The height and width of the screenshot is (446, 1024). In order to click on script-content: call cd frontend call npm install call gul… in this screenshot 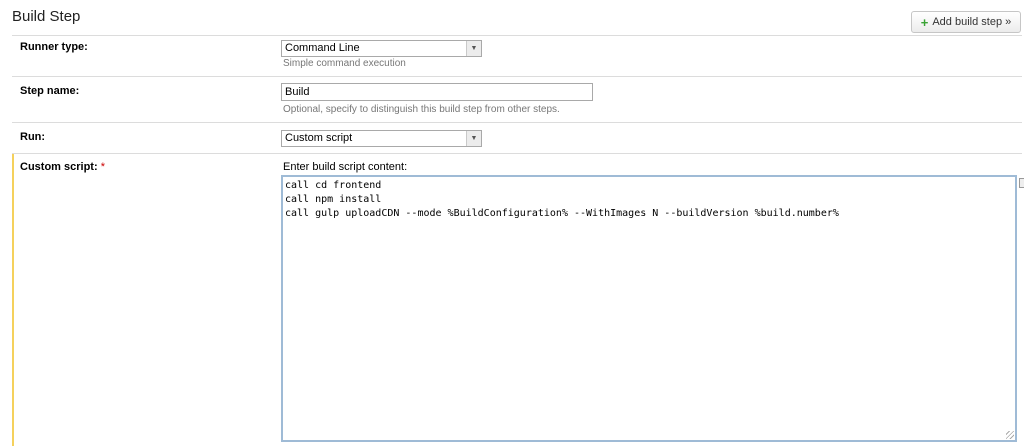, I will do `click(649, 200)`.